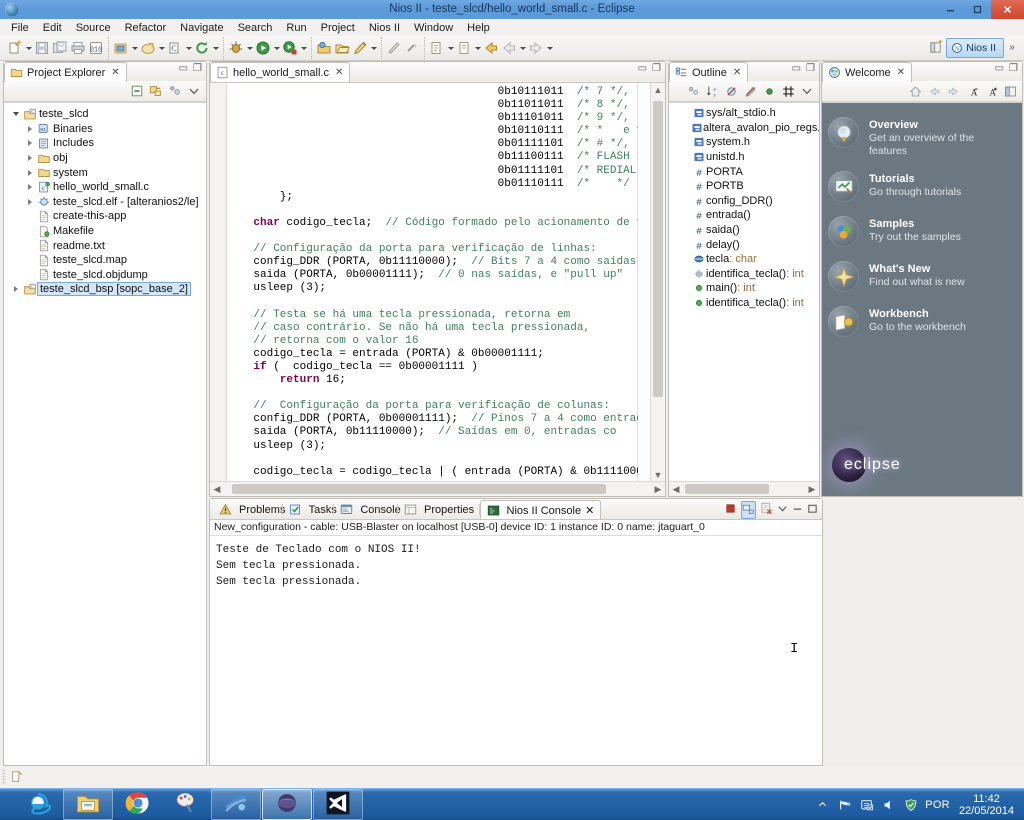 The height and width of the screenshot is (820, 1024). What do you see at coordinates (744, 113) in the screenshot?
I see `outline-item: sys/alt_stdio.h` at bounding box center [744, 113].